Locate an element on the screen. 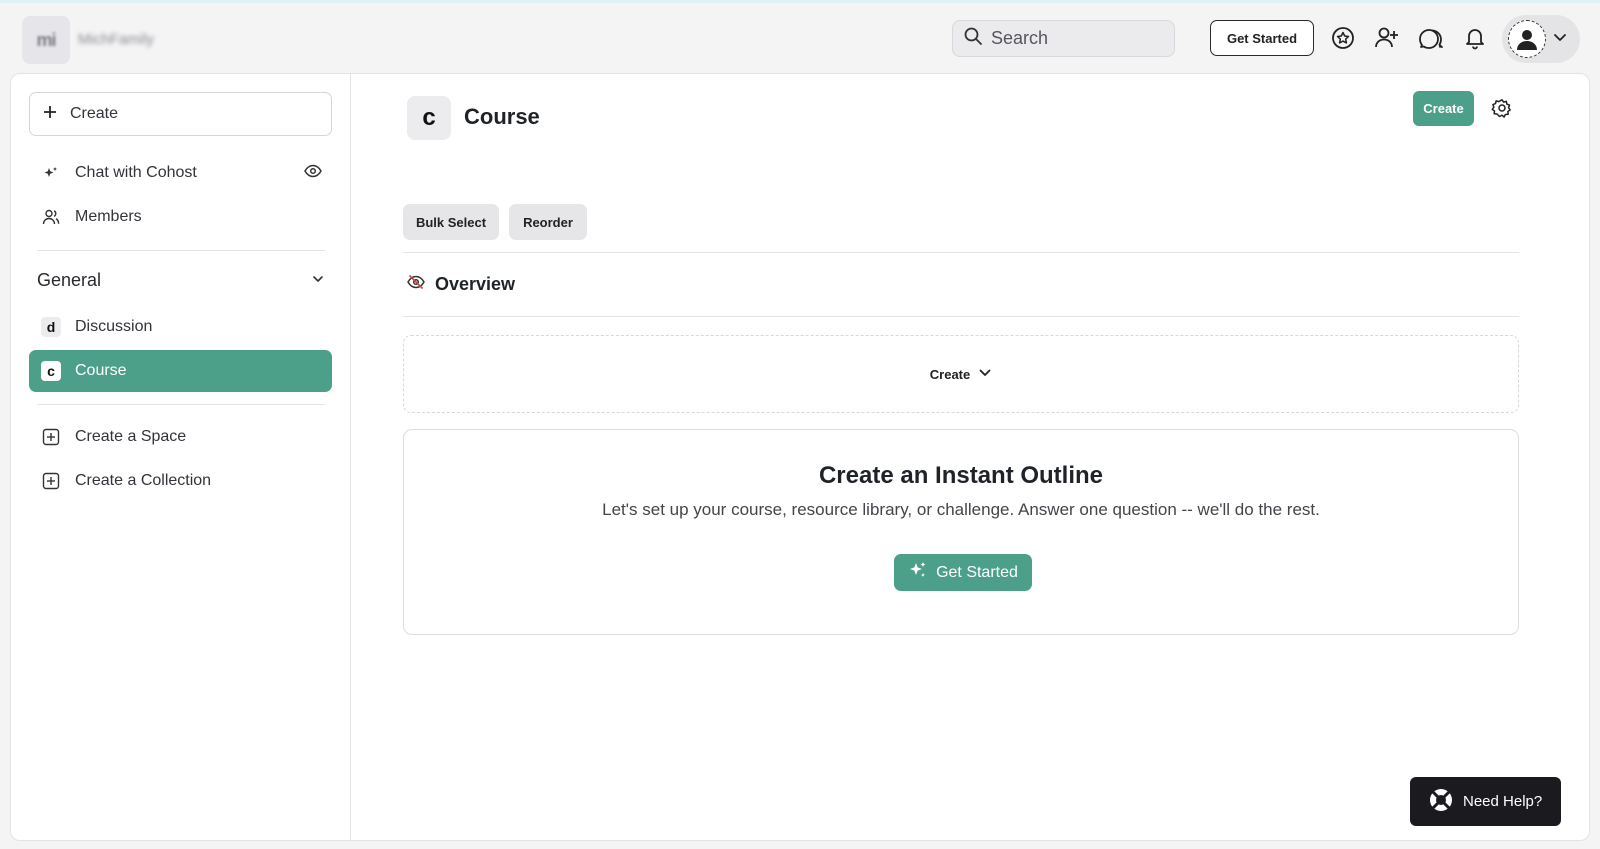  need-help-button: Need Help? is located at coordinates (1485, 801).